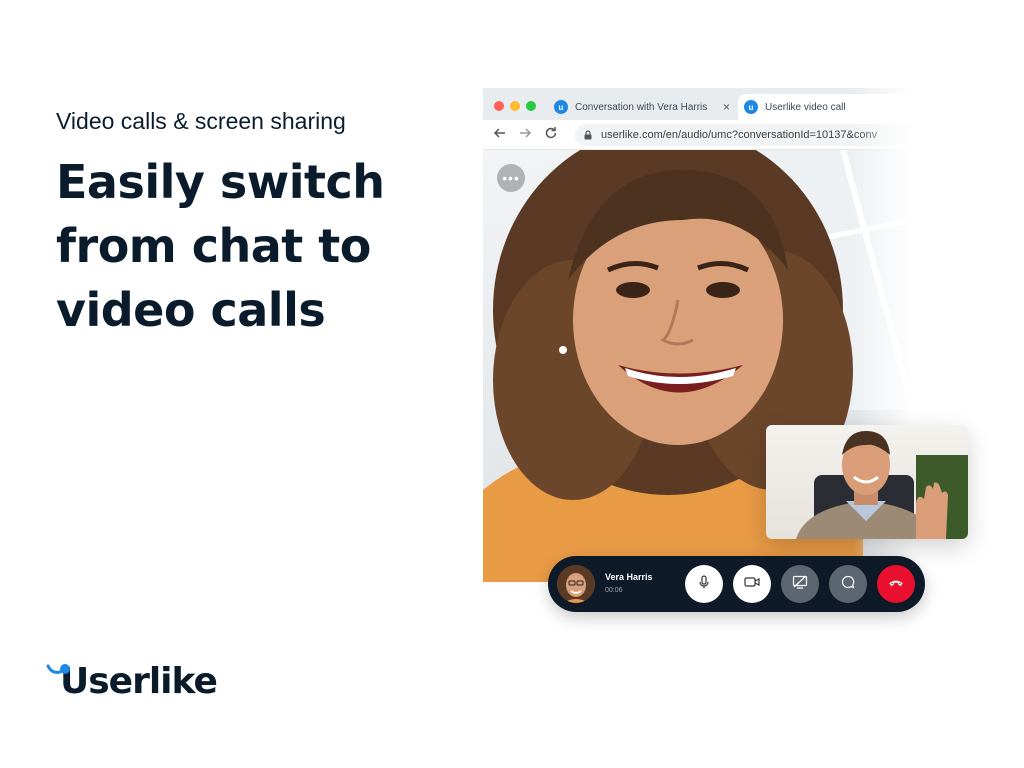  I want to click on close-icon: ×, so click(726, 107).